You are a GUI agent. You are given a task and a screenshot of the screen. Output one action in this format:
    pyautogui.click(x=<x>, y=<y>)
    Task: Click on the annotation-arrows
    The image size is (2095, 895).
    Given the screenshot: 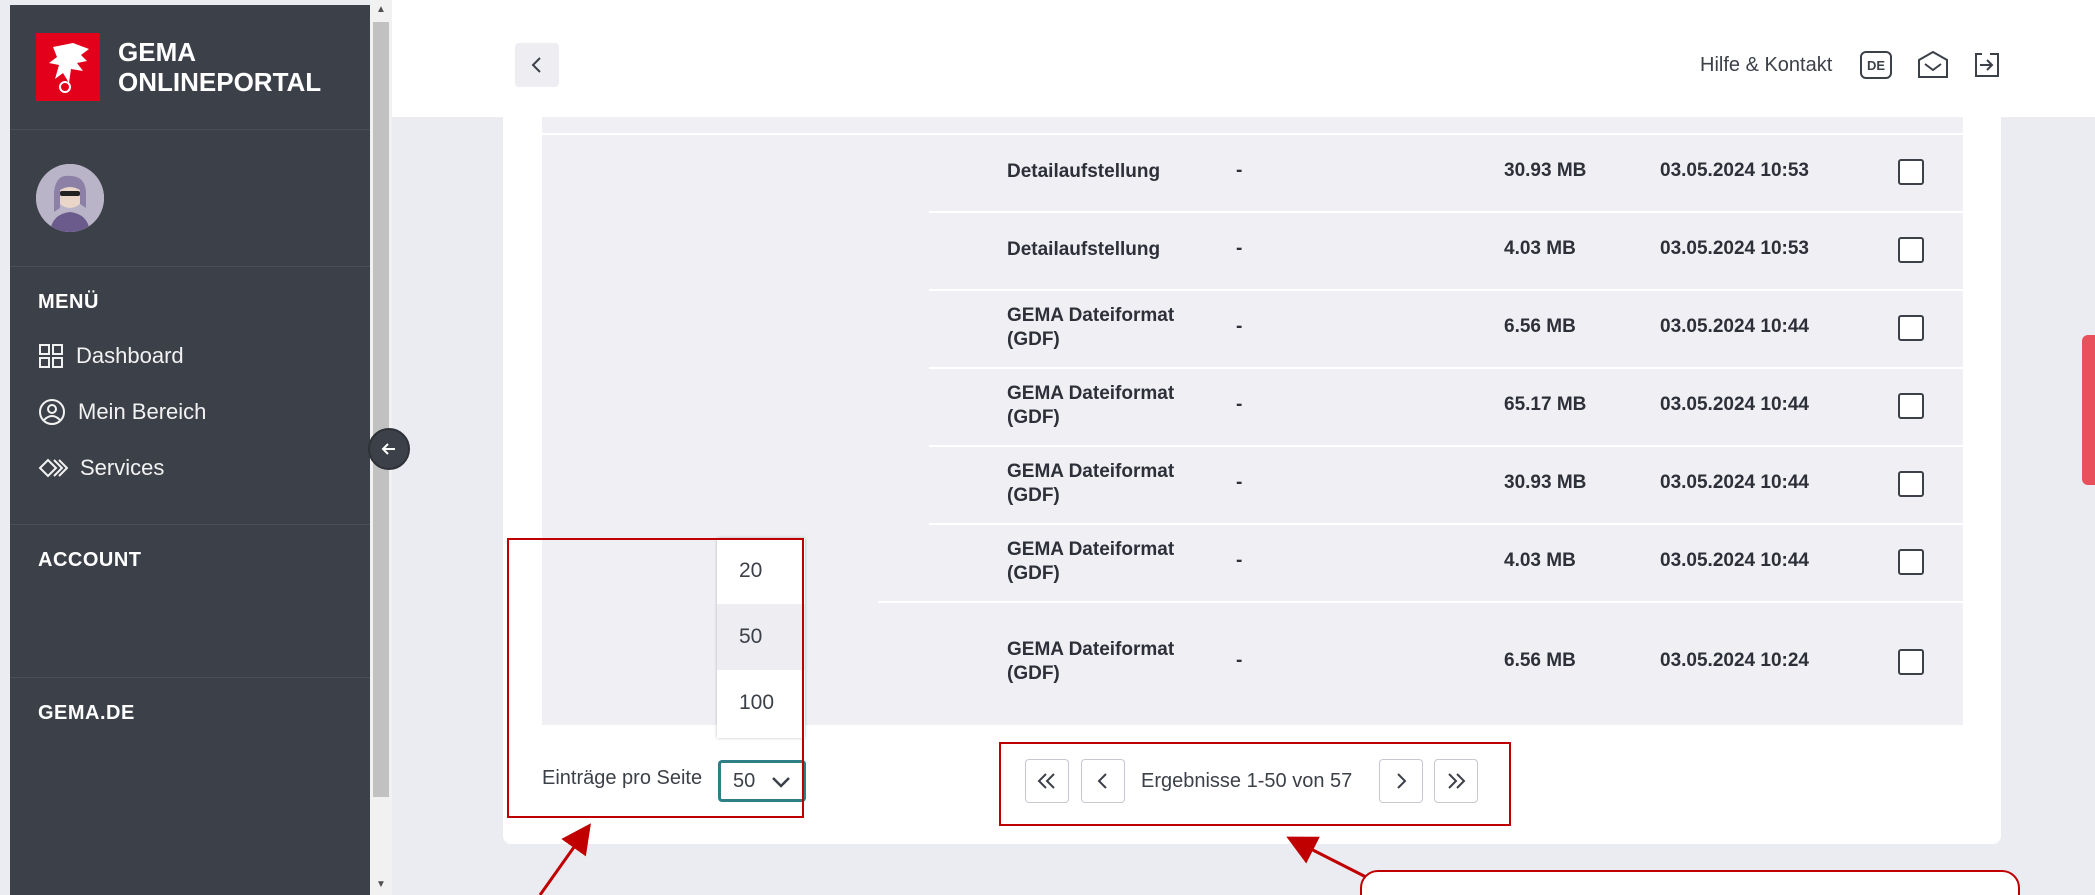 What is the action you would take?
    pyautogui.click(x=952, y=859)
    